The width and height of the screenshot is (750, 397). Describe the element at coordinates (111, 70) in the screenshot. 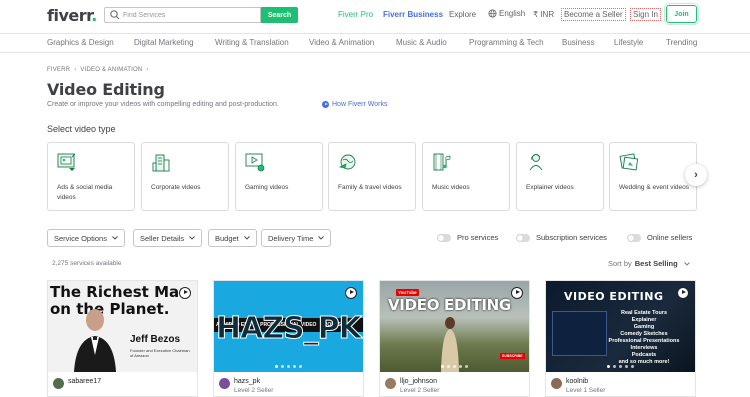

I see `breadcrumb-section: VIDEO & ANIMATION` at that location.